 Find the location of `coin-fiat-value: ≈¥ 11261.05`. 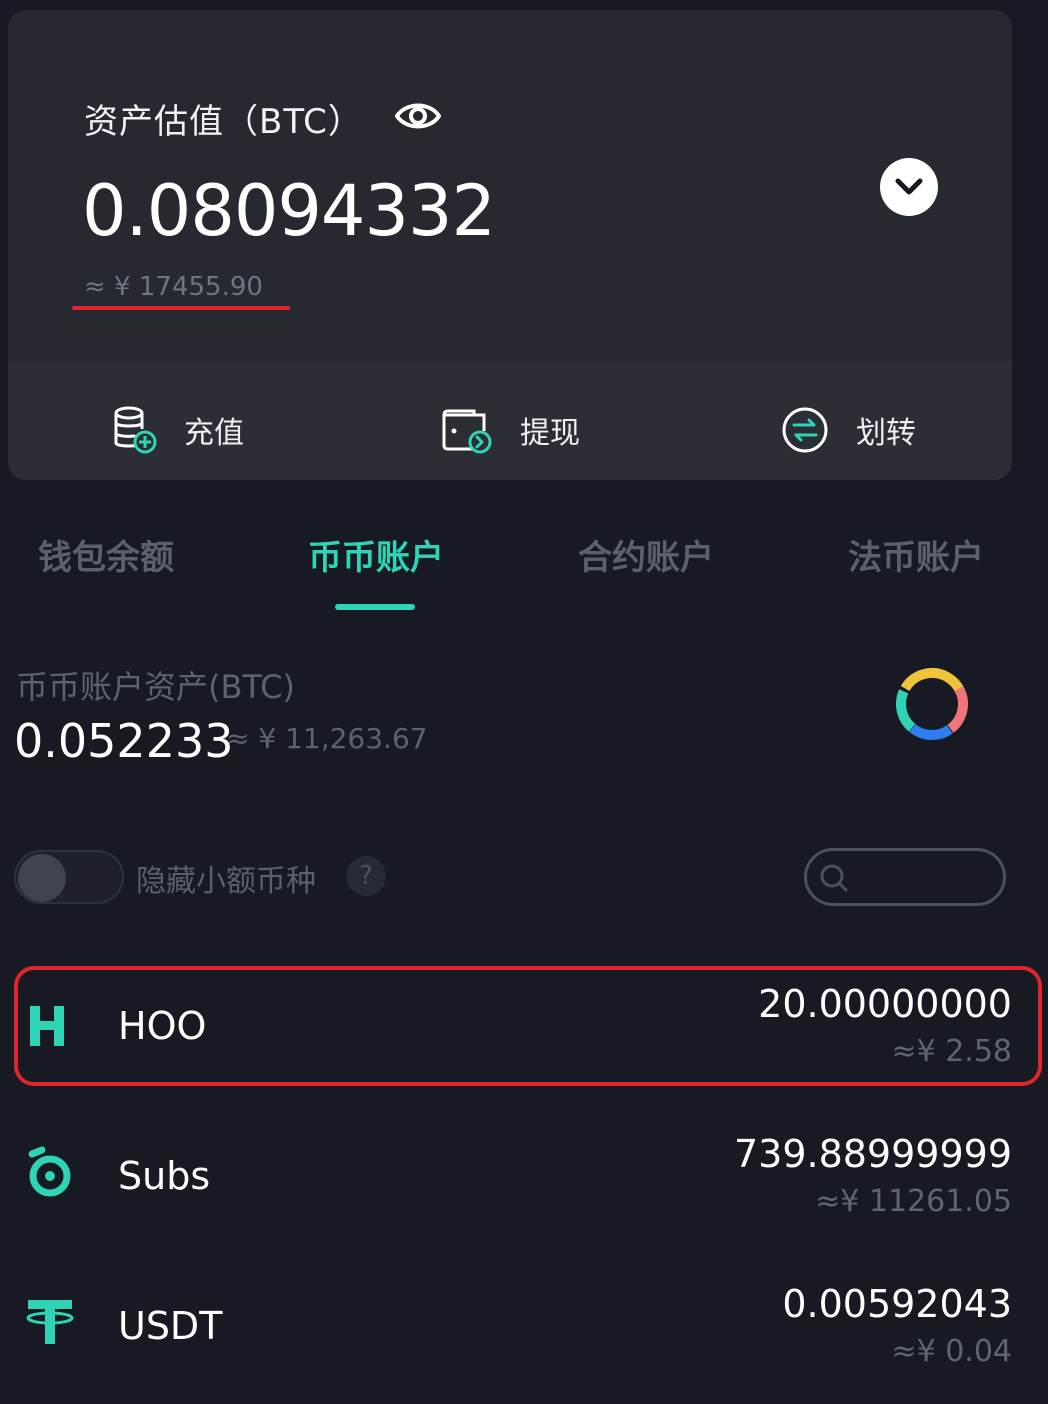

coin-fiat-value: ≈¥ 11261.05 is located at coordinates (913, 1201).